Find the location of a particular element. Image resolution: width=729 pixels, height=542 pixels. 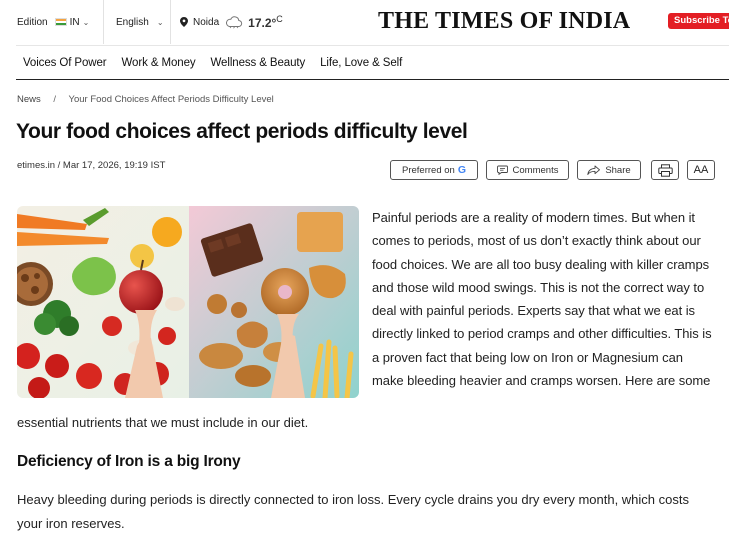

nav-item-life-love-self: Life, Love & Self is located at coordinates (361, 63).